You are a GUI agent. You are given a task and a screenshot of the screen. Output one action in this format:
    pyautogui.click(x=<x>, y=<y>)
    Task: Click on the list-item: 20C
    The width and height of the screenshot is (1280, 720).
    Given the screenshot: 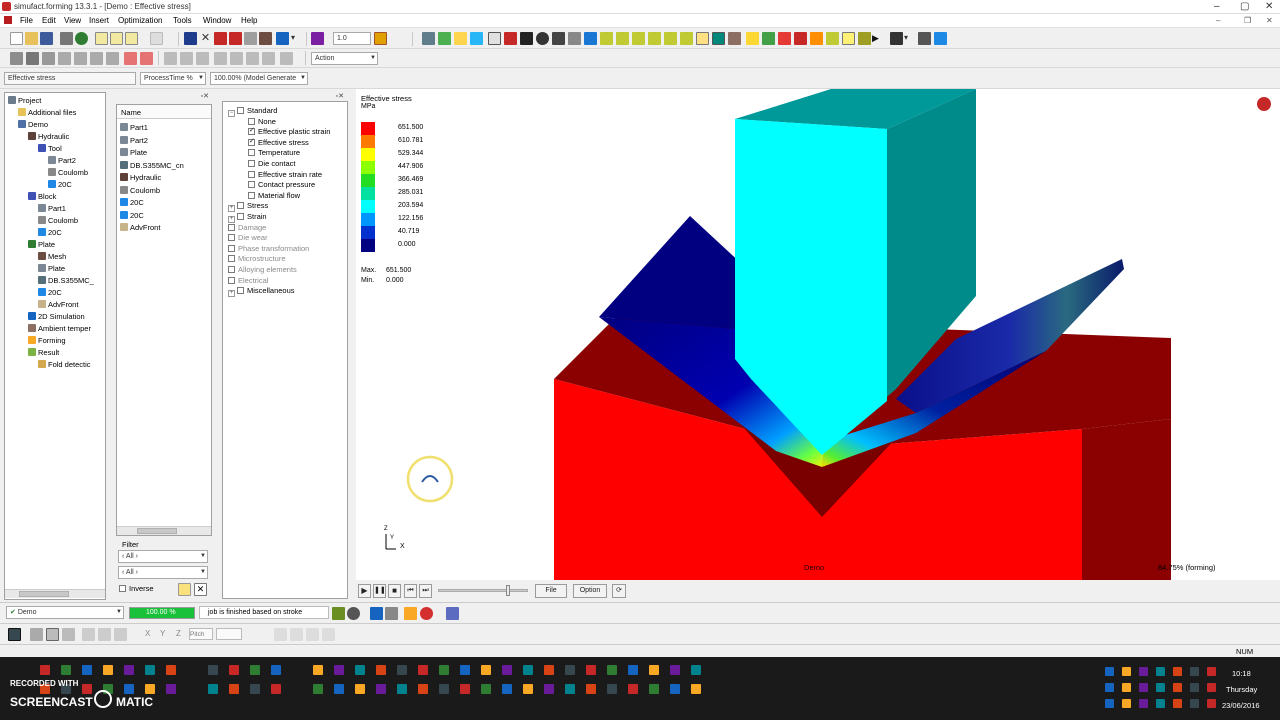 What is the action you would take?
    pyautogui.click(x=132, y=202)
    